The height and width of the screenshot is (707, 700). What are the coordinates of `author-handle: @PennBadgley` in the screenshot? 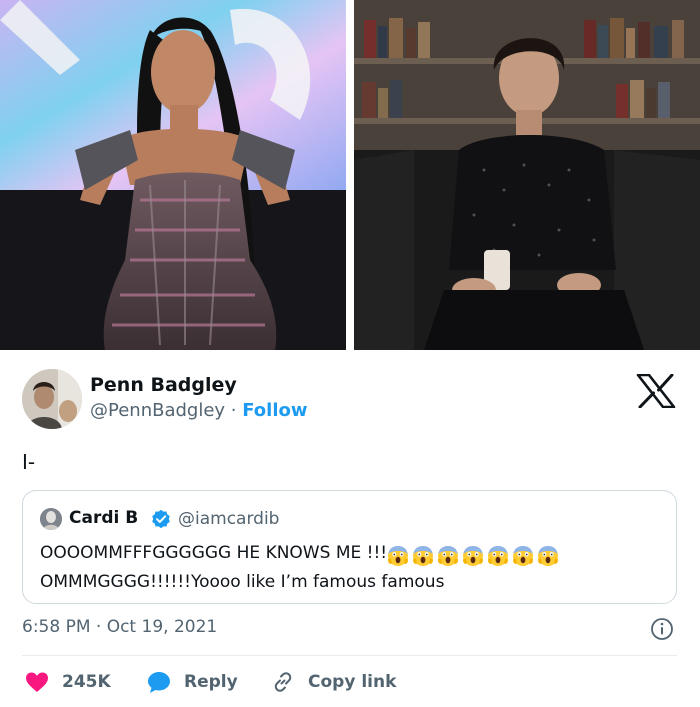 It's located at (157, 410).